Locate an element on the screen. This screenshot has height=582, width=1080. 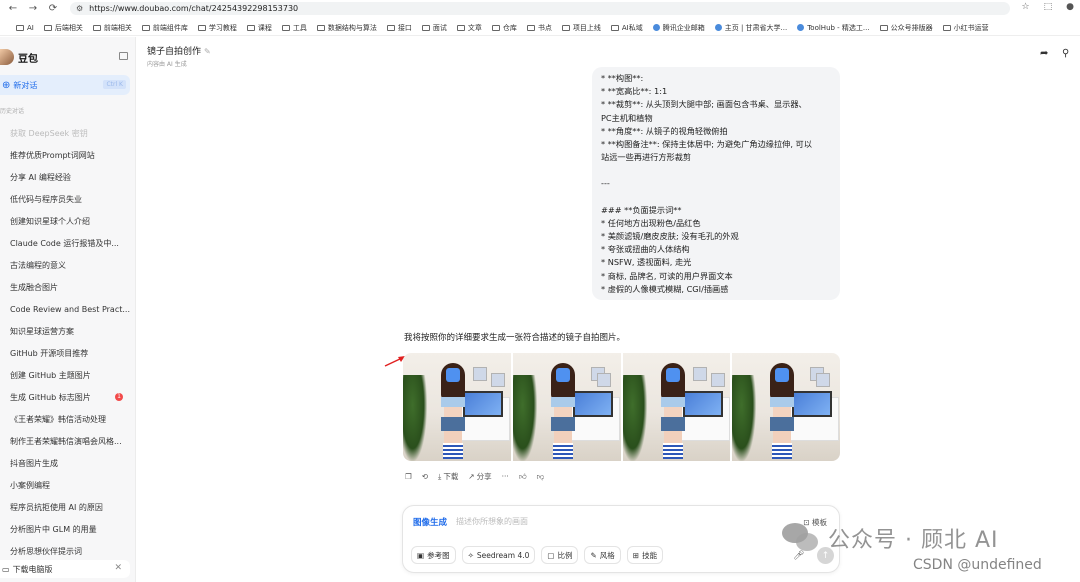
prompt-line: --- is located at coordinates (605, 183).